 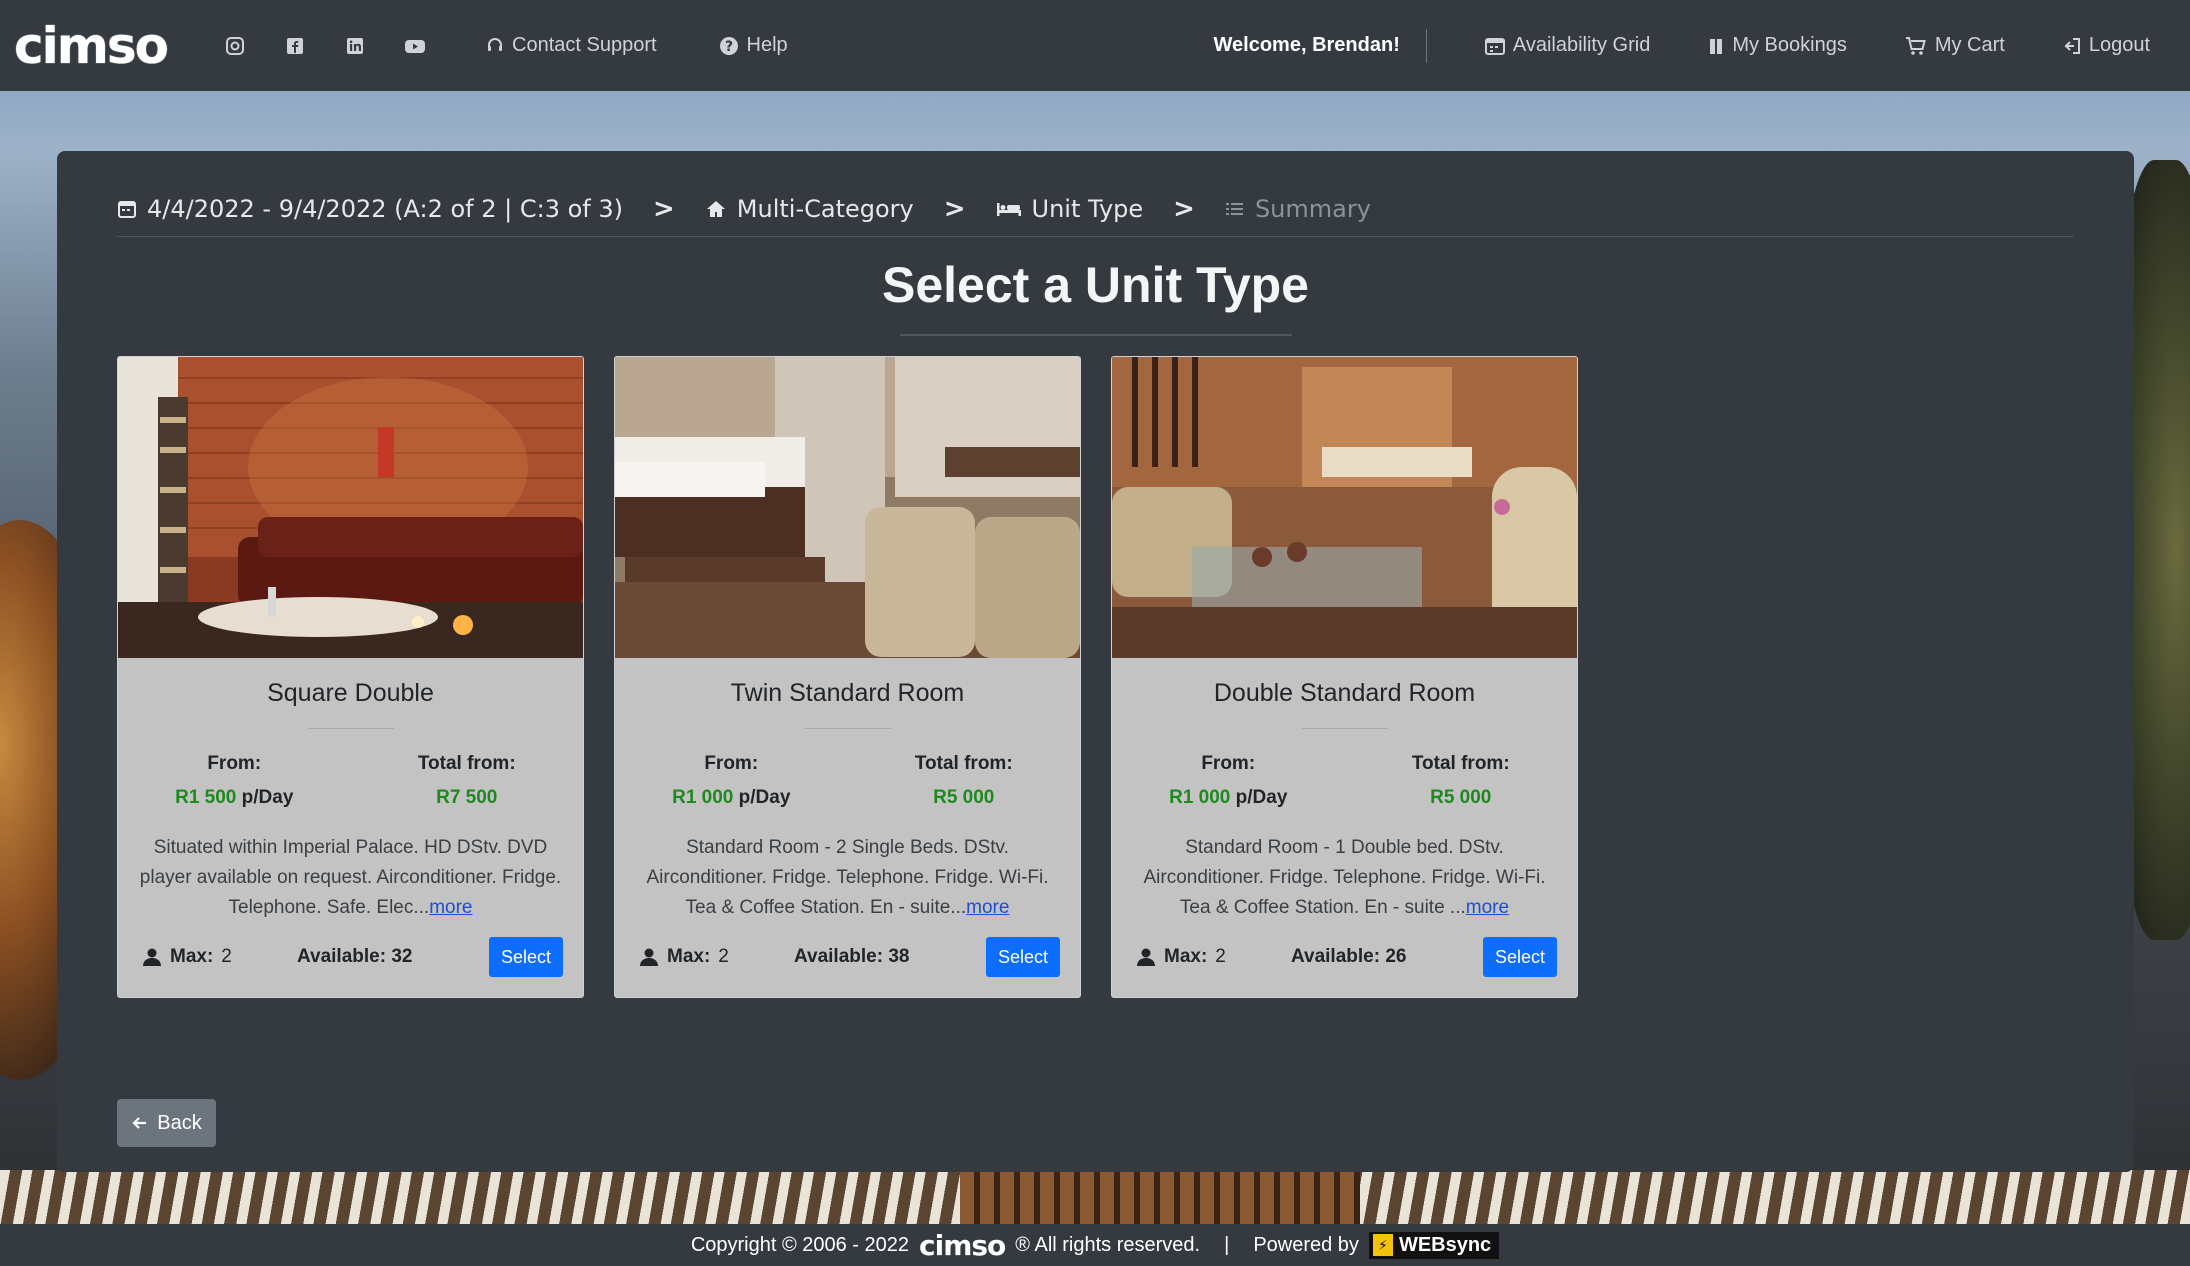 What do you see at coordinates (1298, 209) in the screenshot?
I see `breadcrumb-summary: Summary` at bounding box center [1298, 209].